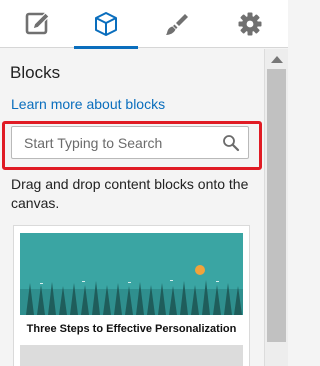 The height and width of the screenshot is (366, 320). I want to click on search-input, so click(112, 142).